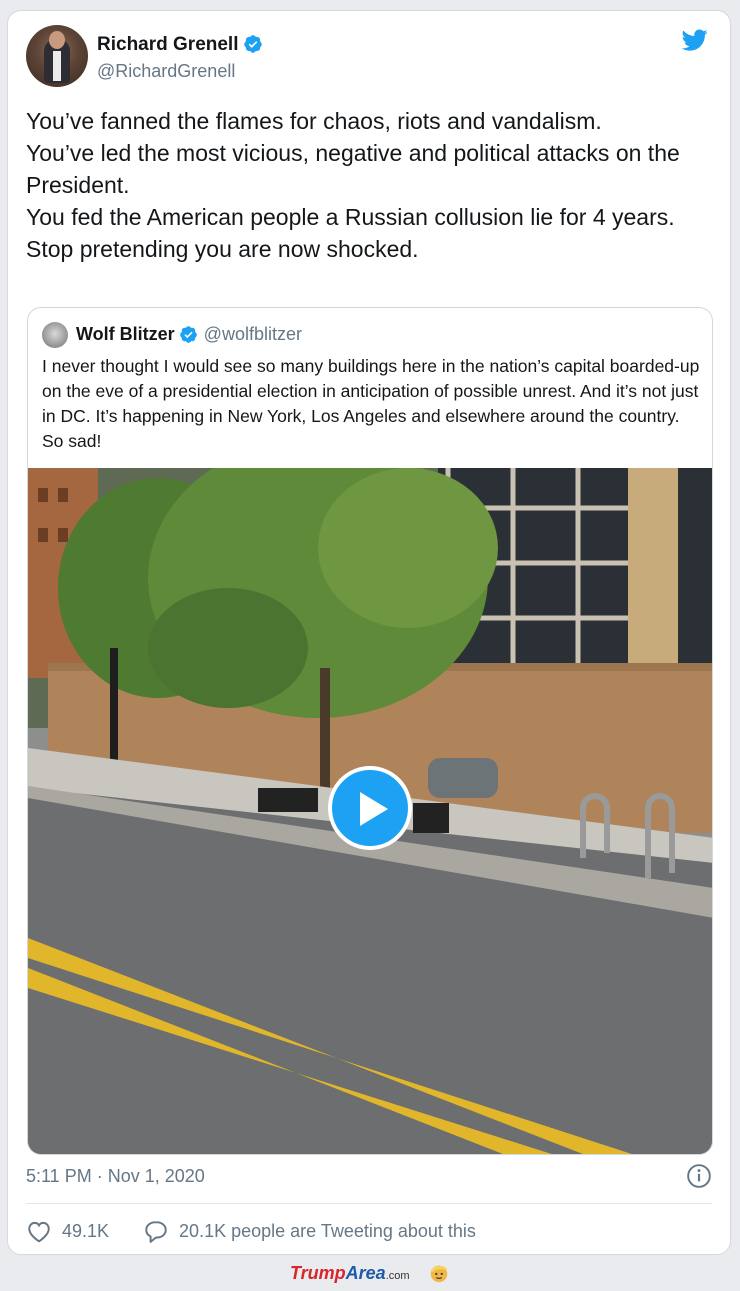 The width and height of the screenshot is (740, 1291). Describe the element at coordinates (222, 249) in the screenshot. I see `tweet-line: Stop pretending you are now shocked.` at that location.